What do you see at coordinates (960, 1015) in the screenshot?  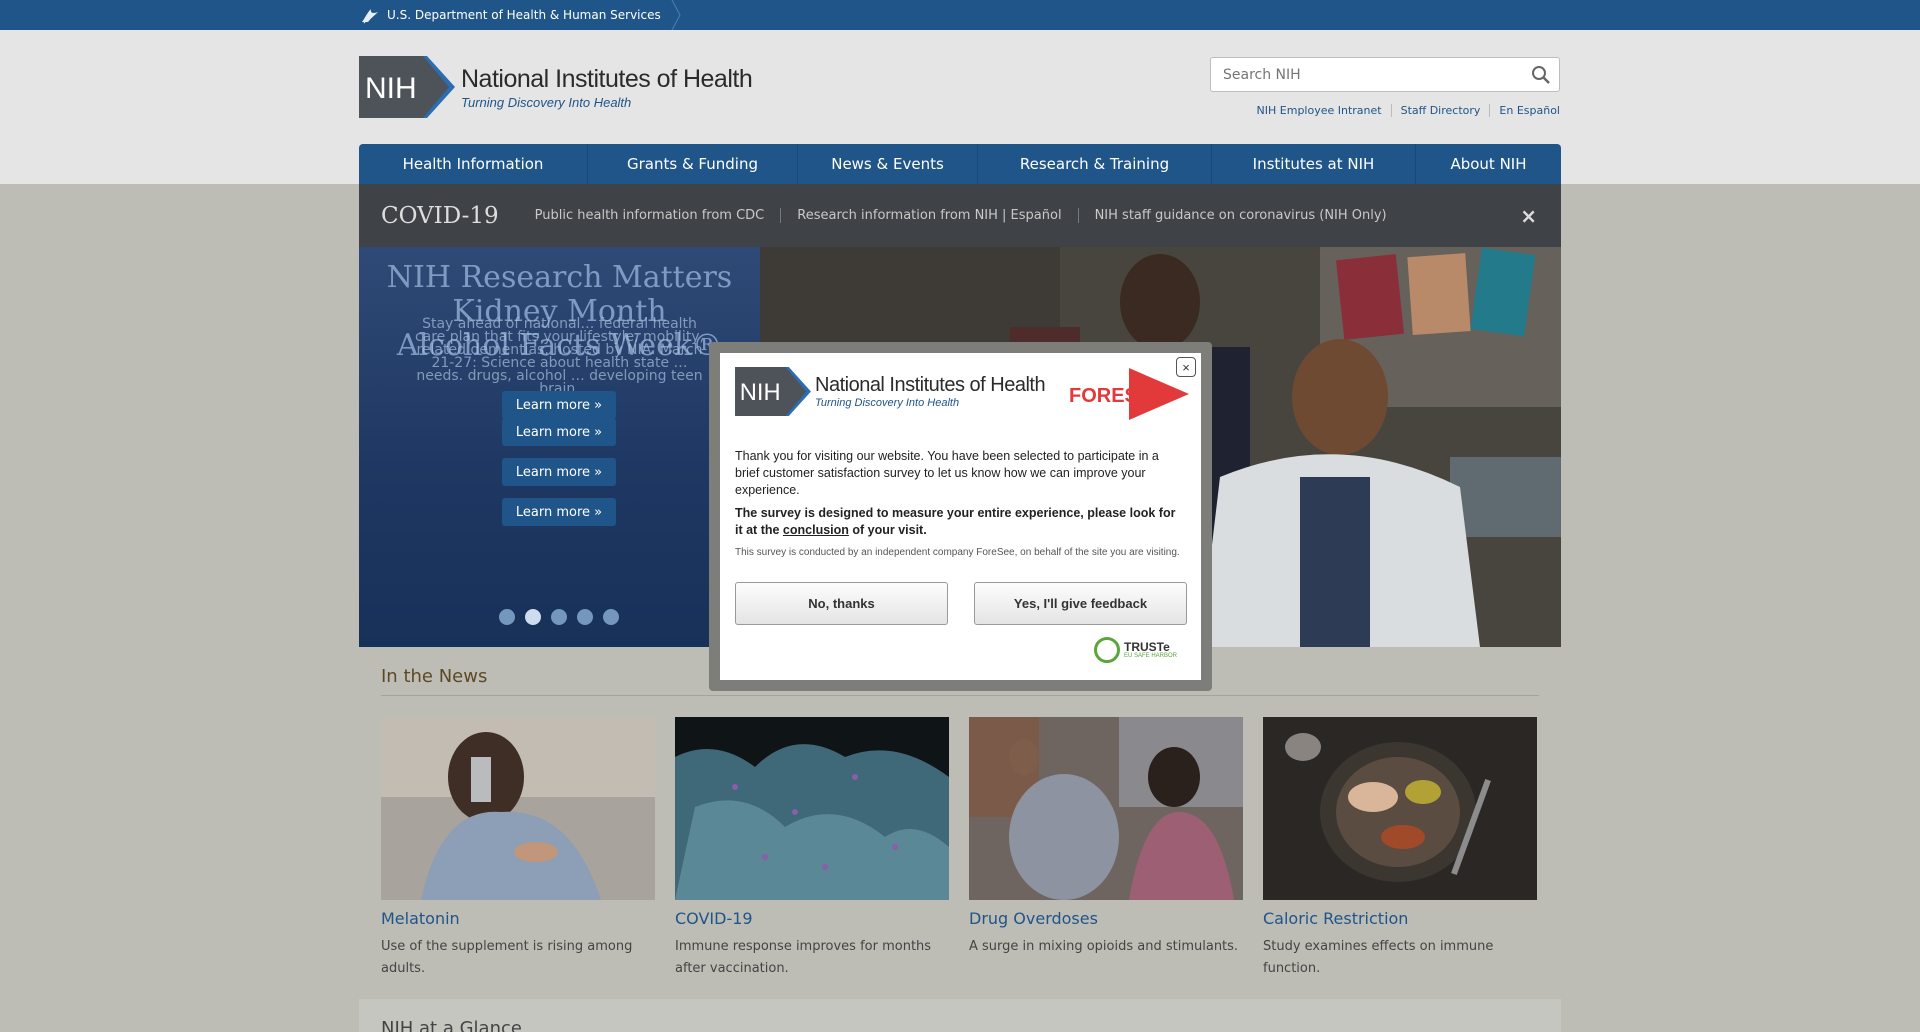 I see `nih-at-a-glance: NIH at a Glance` at bounding box center [960, 1015].